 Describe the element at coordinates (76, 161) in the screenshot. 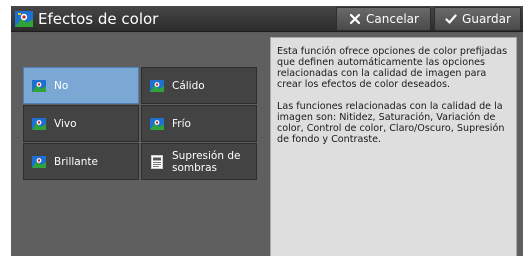

I see `option-label: Brillante` at that location.